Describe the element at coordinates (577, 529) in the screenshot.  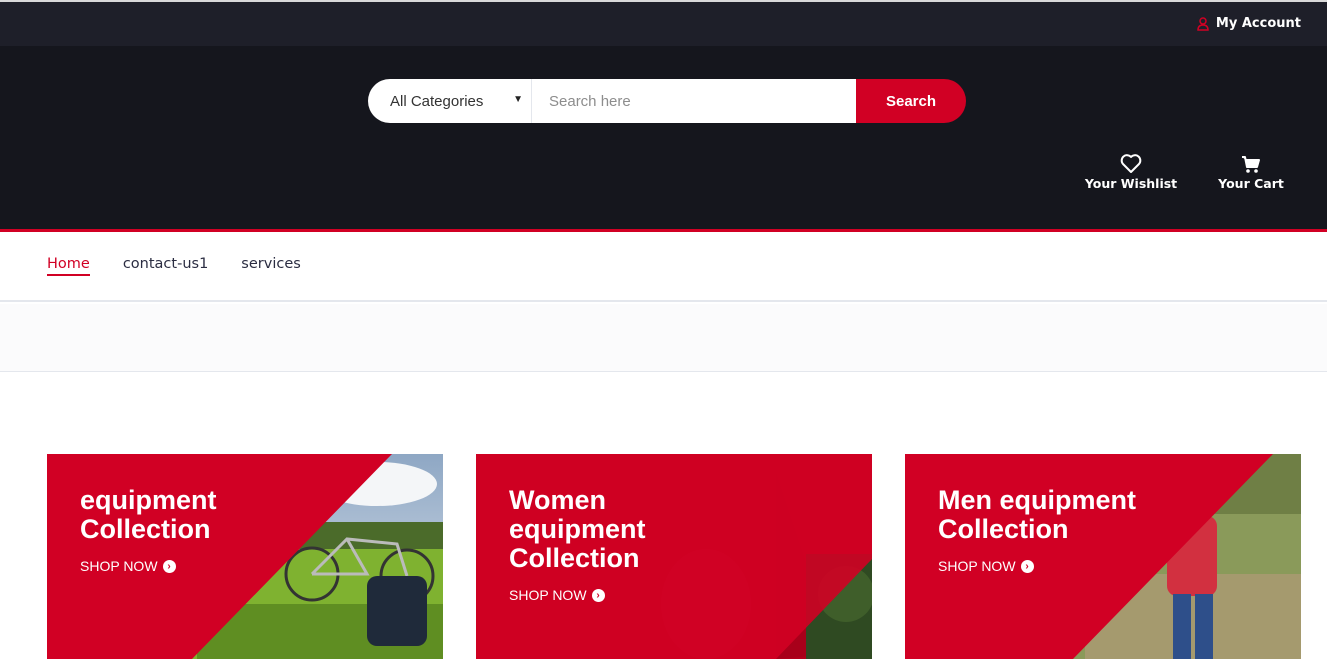
I see `collection-title: Women equipment Collection` at that location.